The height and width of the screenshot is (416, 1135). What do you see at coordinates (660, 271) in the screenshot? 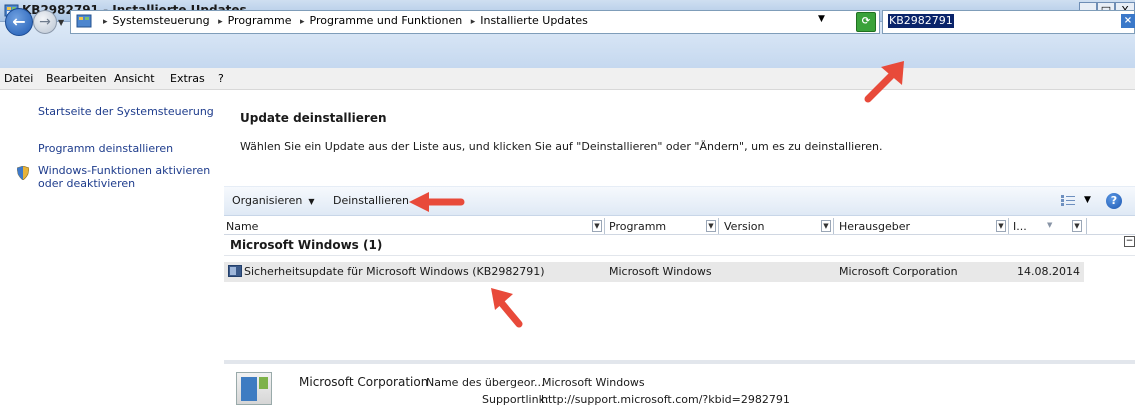
I see `row-program: Microsoft Windows` at bounding box center [660, 271].